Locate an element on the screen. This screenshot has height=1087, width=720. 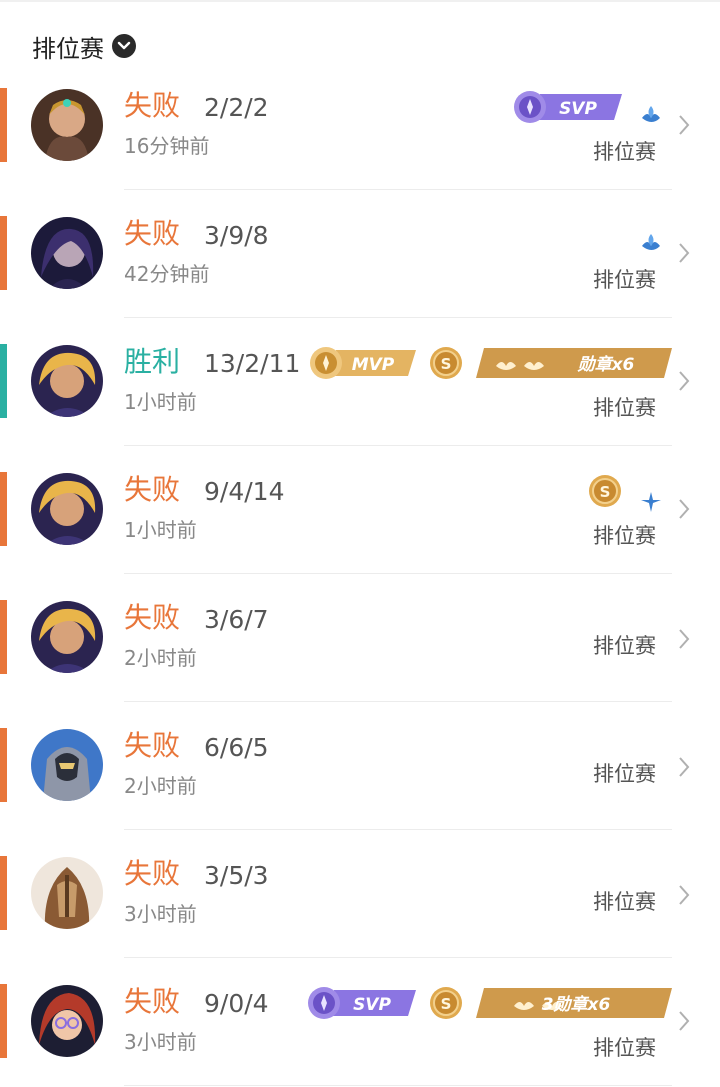
match-result: 胜利 is located at coordinates (152, 361).